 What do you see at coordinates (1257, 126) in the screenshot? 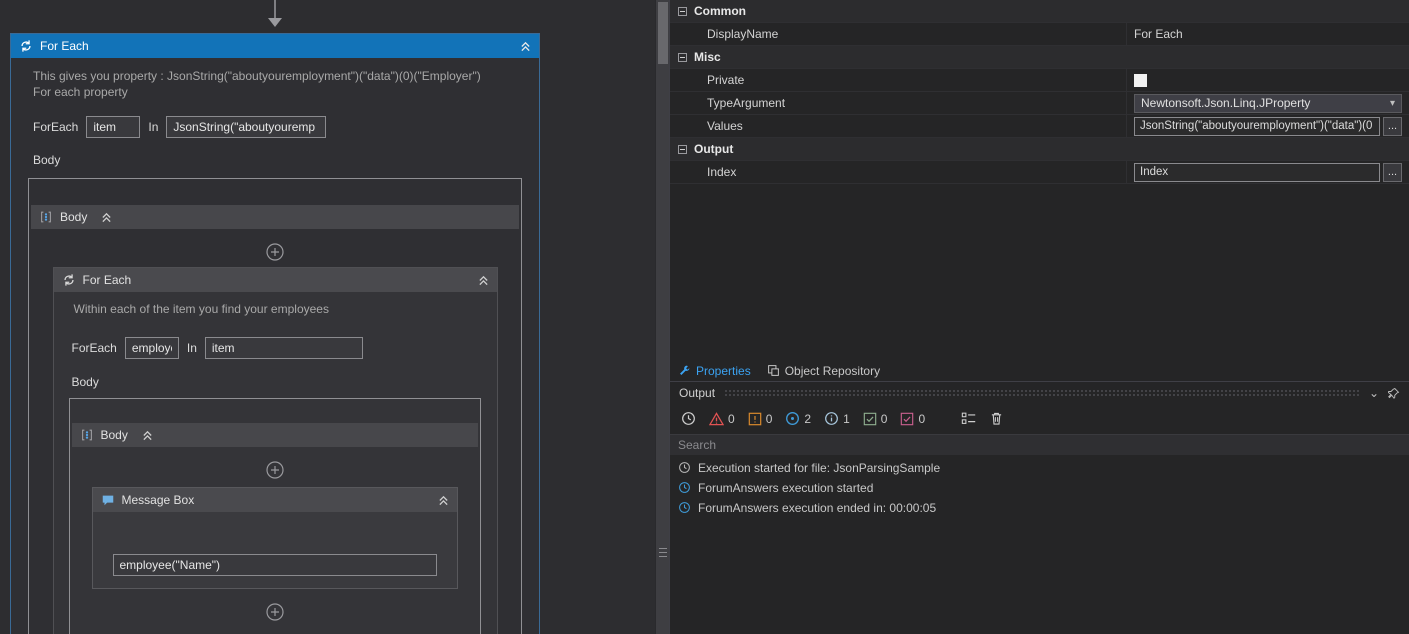
I see `values-input` at bounding box center [1257, 126].